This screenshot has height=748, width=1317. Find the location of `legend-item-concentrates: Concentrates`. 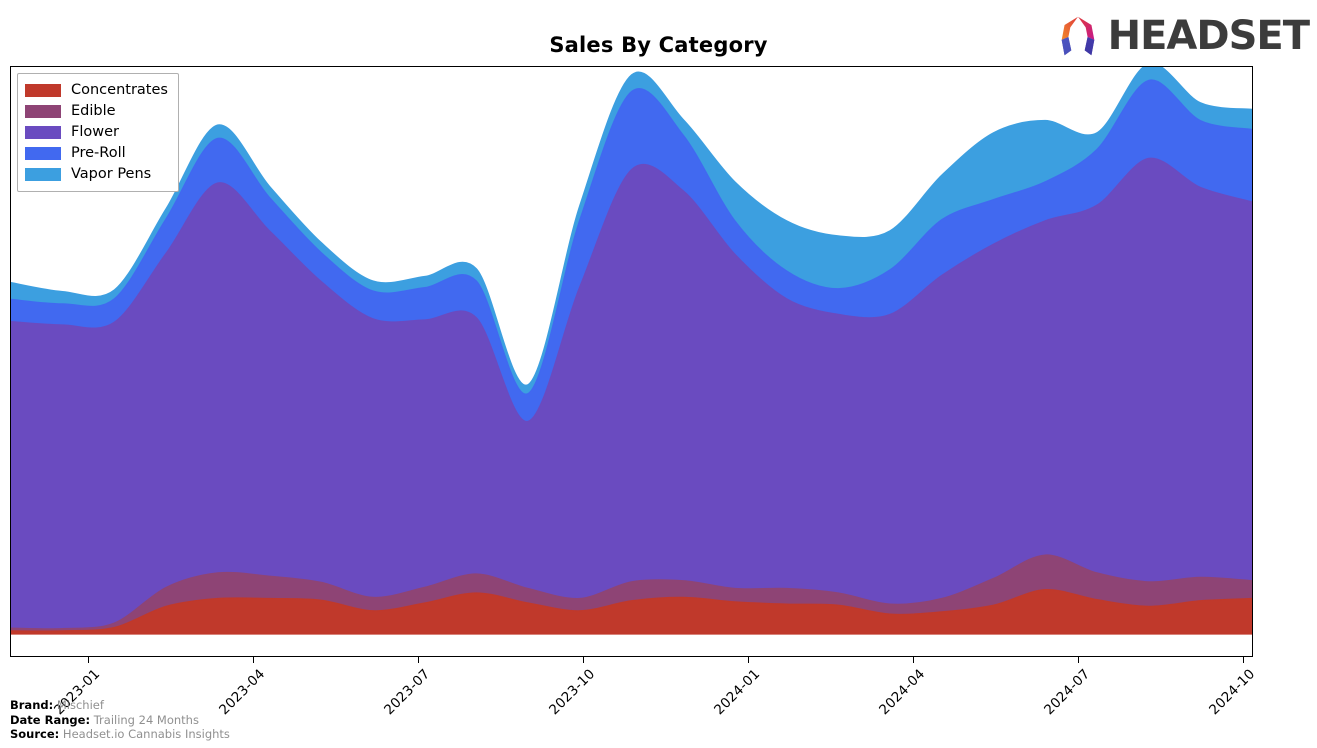

legend-item-concentrates: Concentrates is located at coordinates (96, 90).